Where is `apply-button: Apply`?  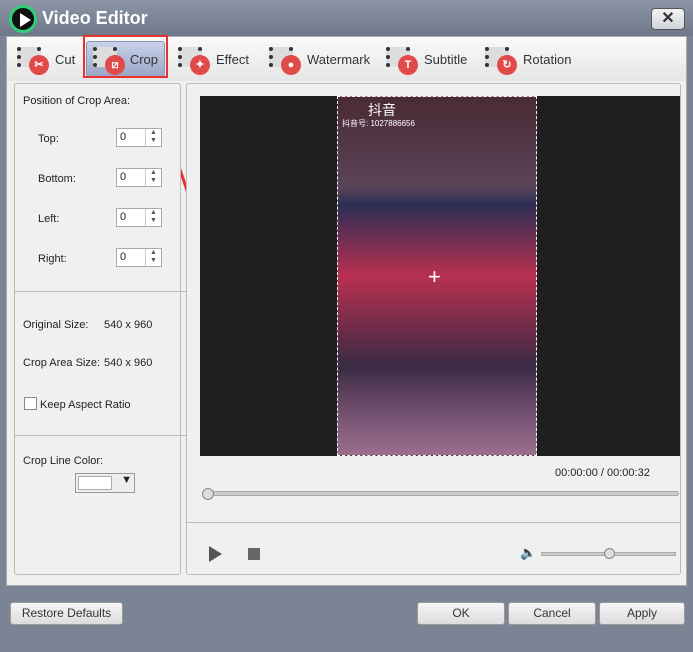
apply-button: Apply is located at coordinates (642, 613).